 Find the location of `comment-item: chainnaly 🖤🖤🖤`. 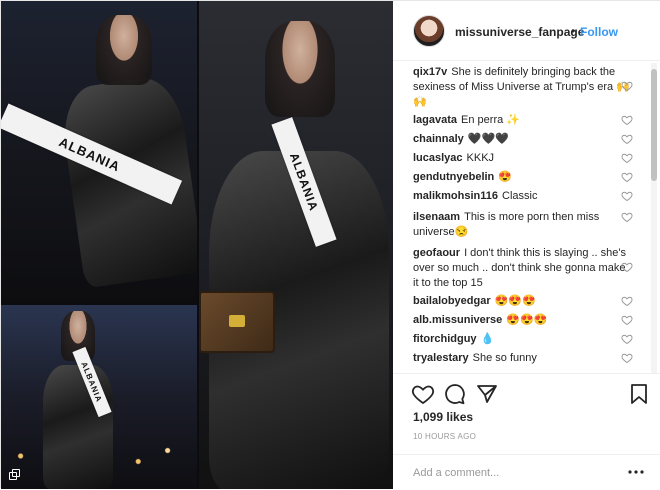

comment-item: chainnaly 🖤🖤🖤 is located at coordinates (523, 139).